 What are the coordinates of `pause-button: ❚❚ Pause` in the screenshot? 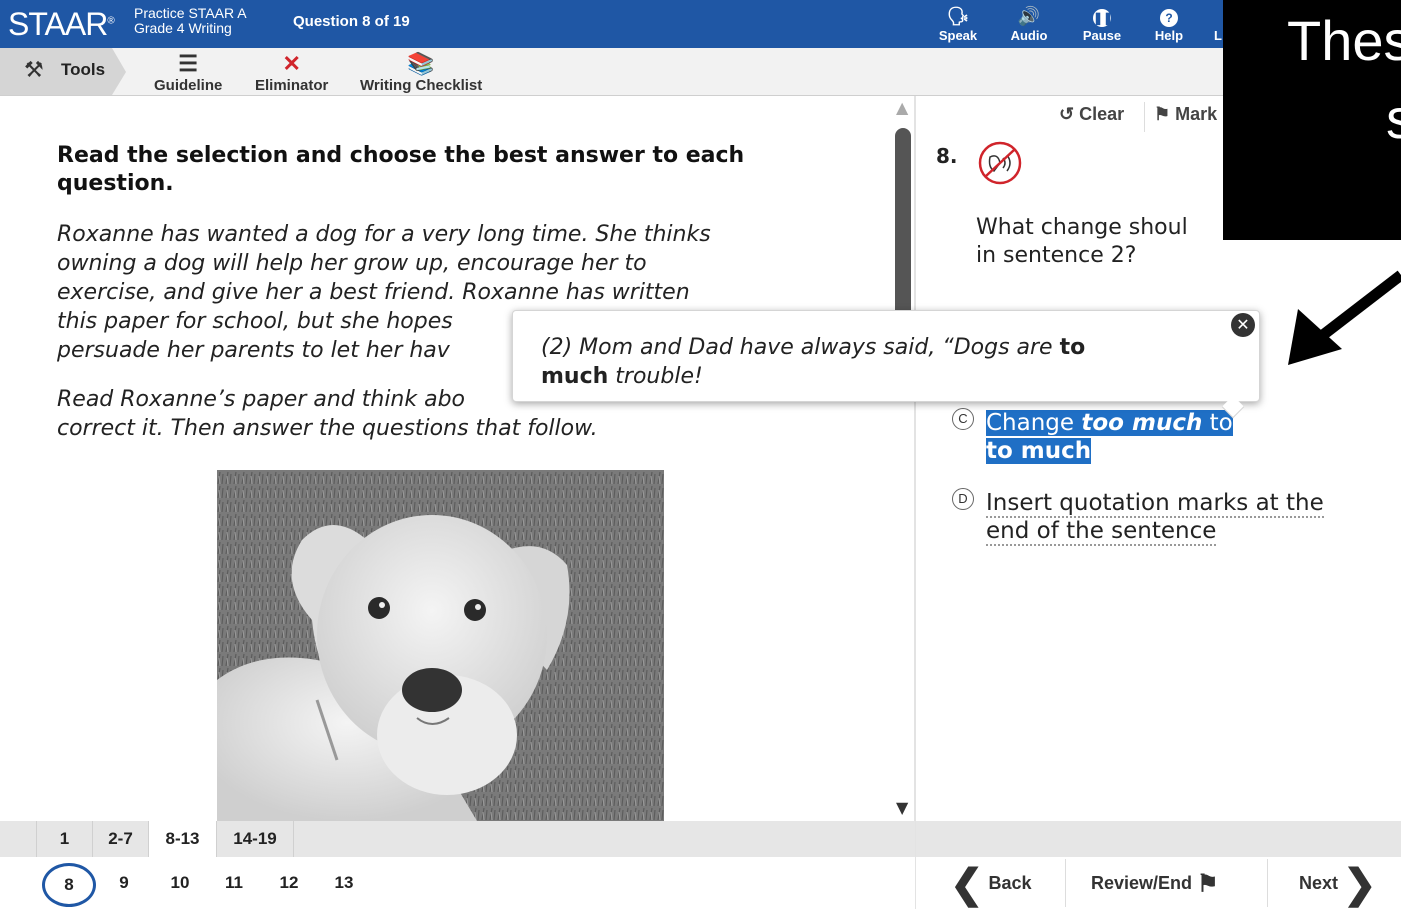 It's located at (1102, 23).